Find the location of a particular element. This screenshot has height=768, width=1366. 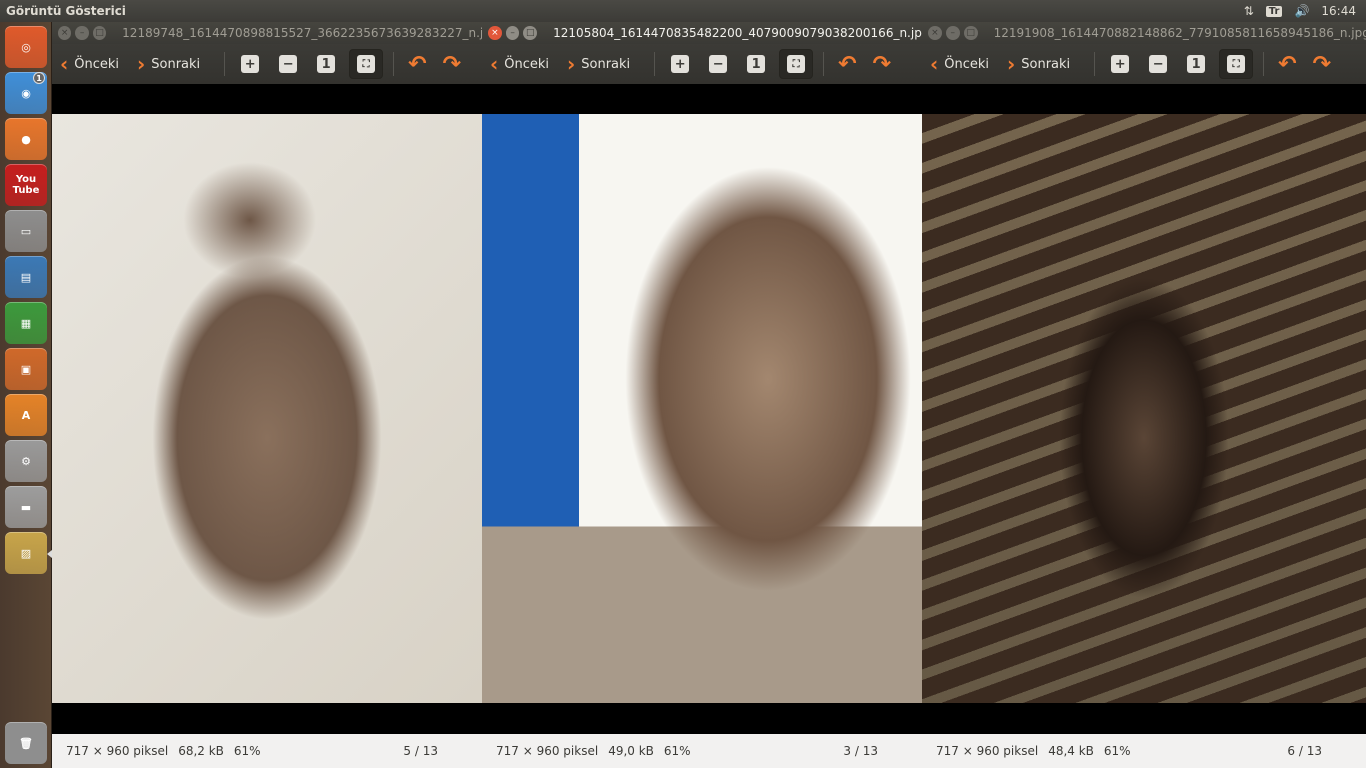

notification-badge: 1 is located at coordinates (39, 78).